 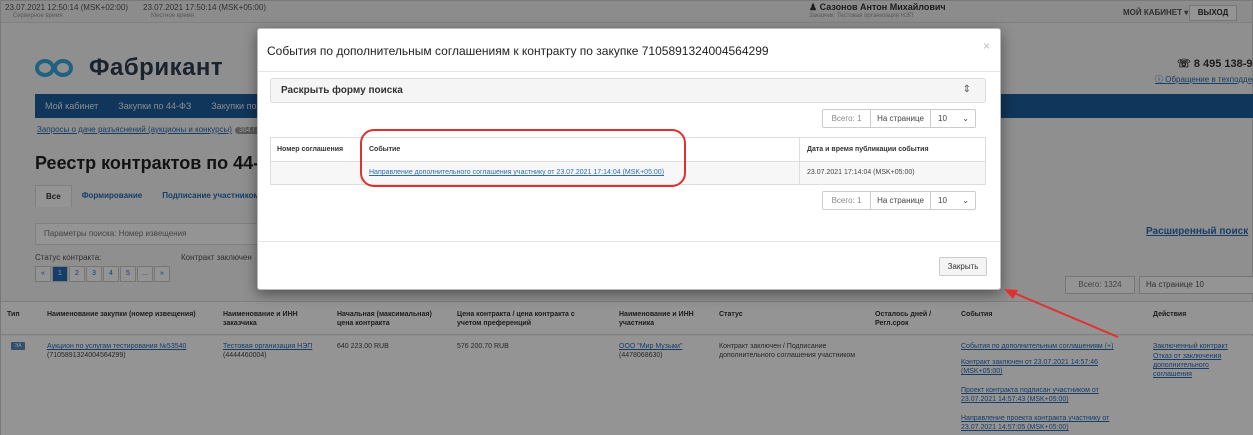 I want to click on event-date: 23.07.2021 17:14:04 (MSK+05:00), so click(x=861, y=172).